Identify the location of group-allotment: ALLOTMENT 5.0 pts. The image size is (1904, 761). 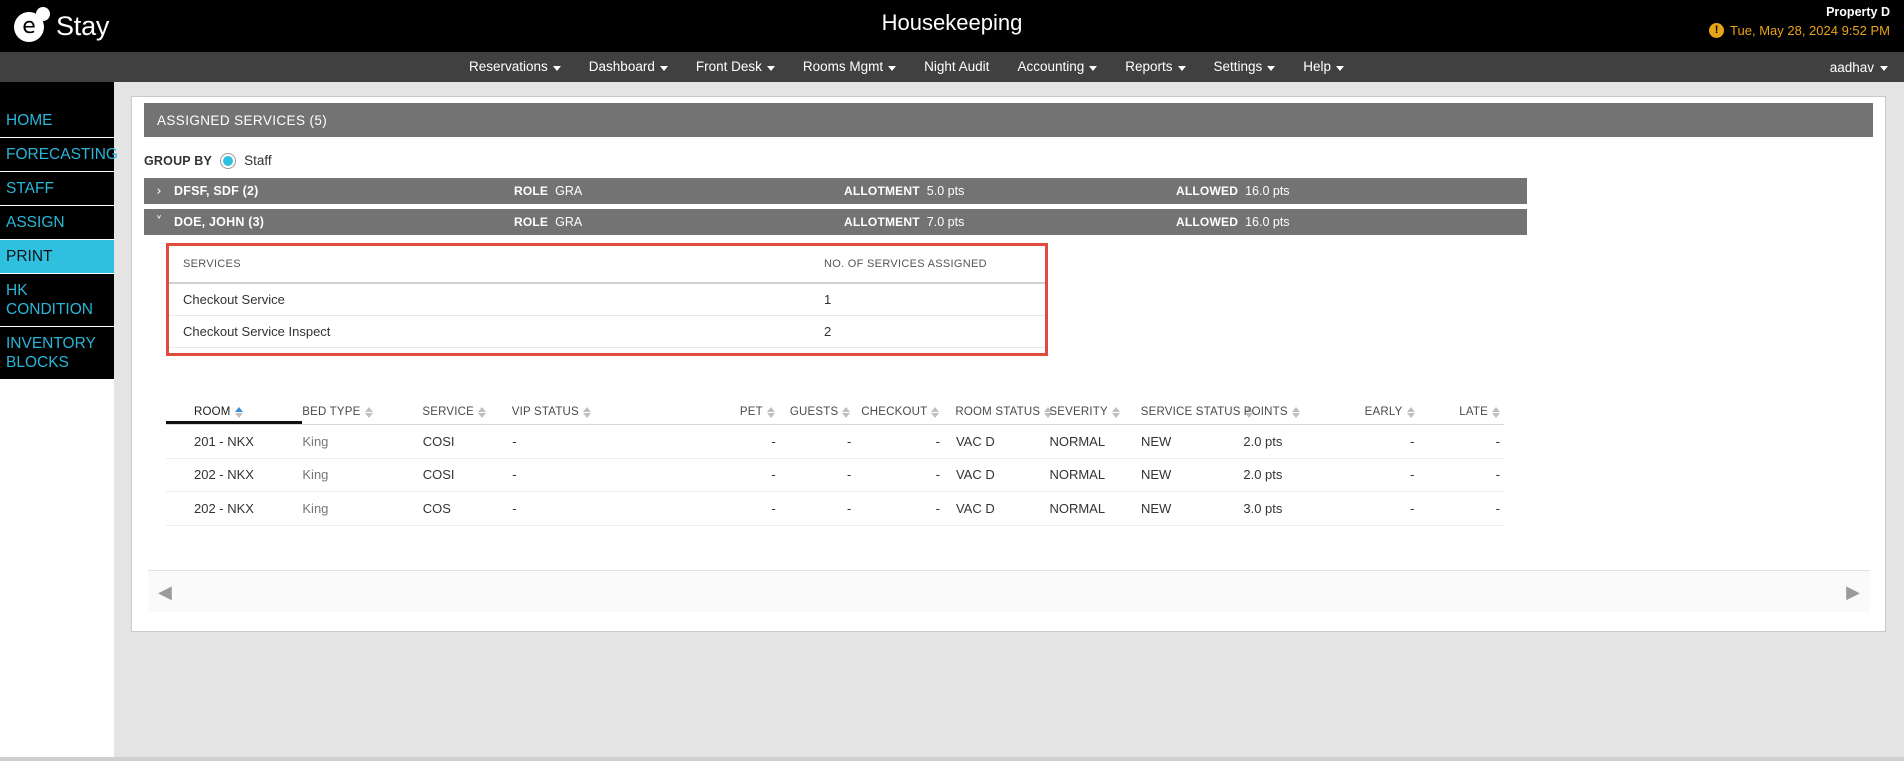
(904, 191).